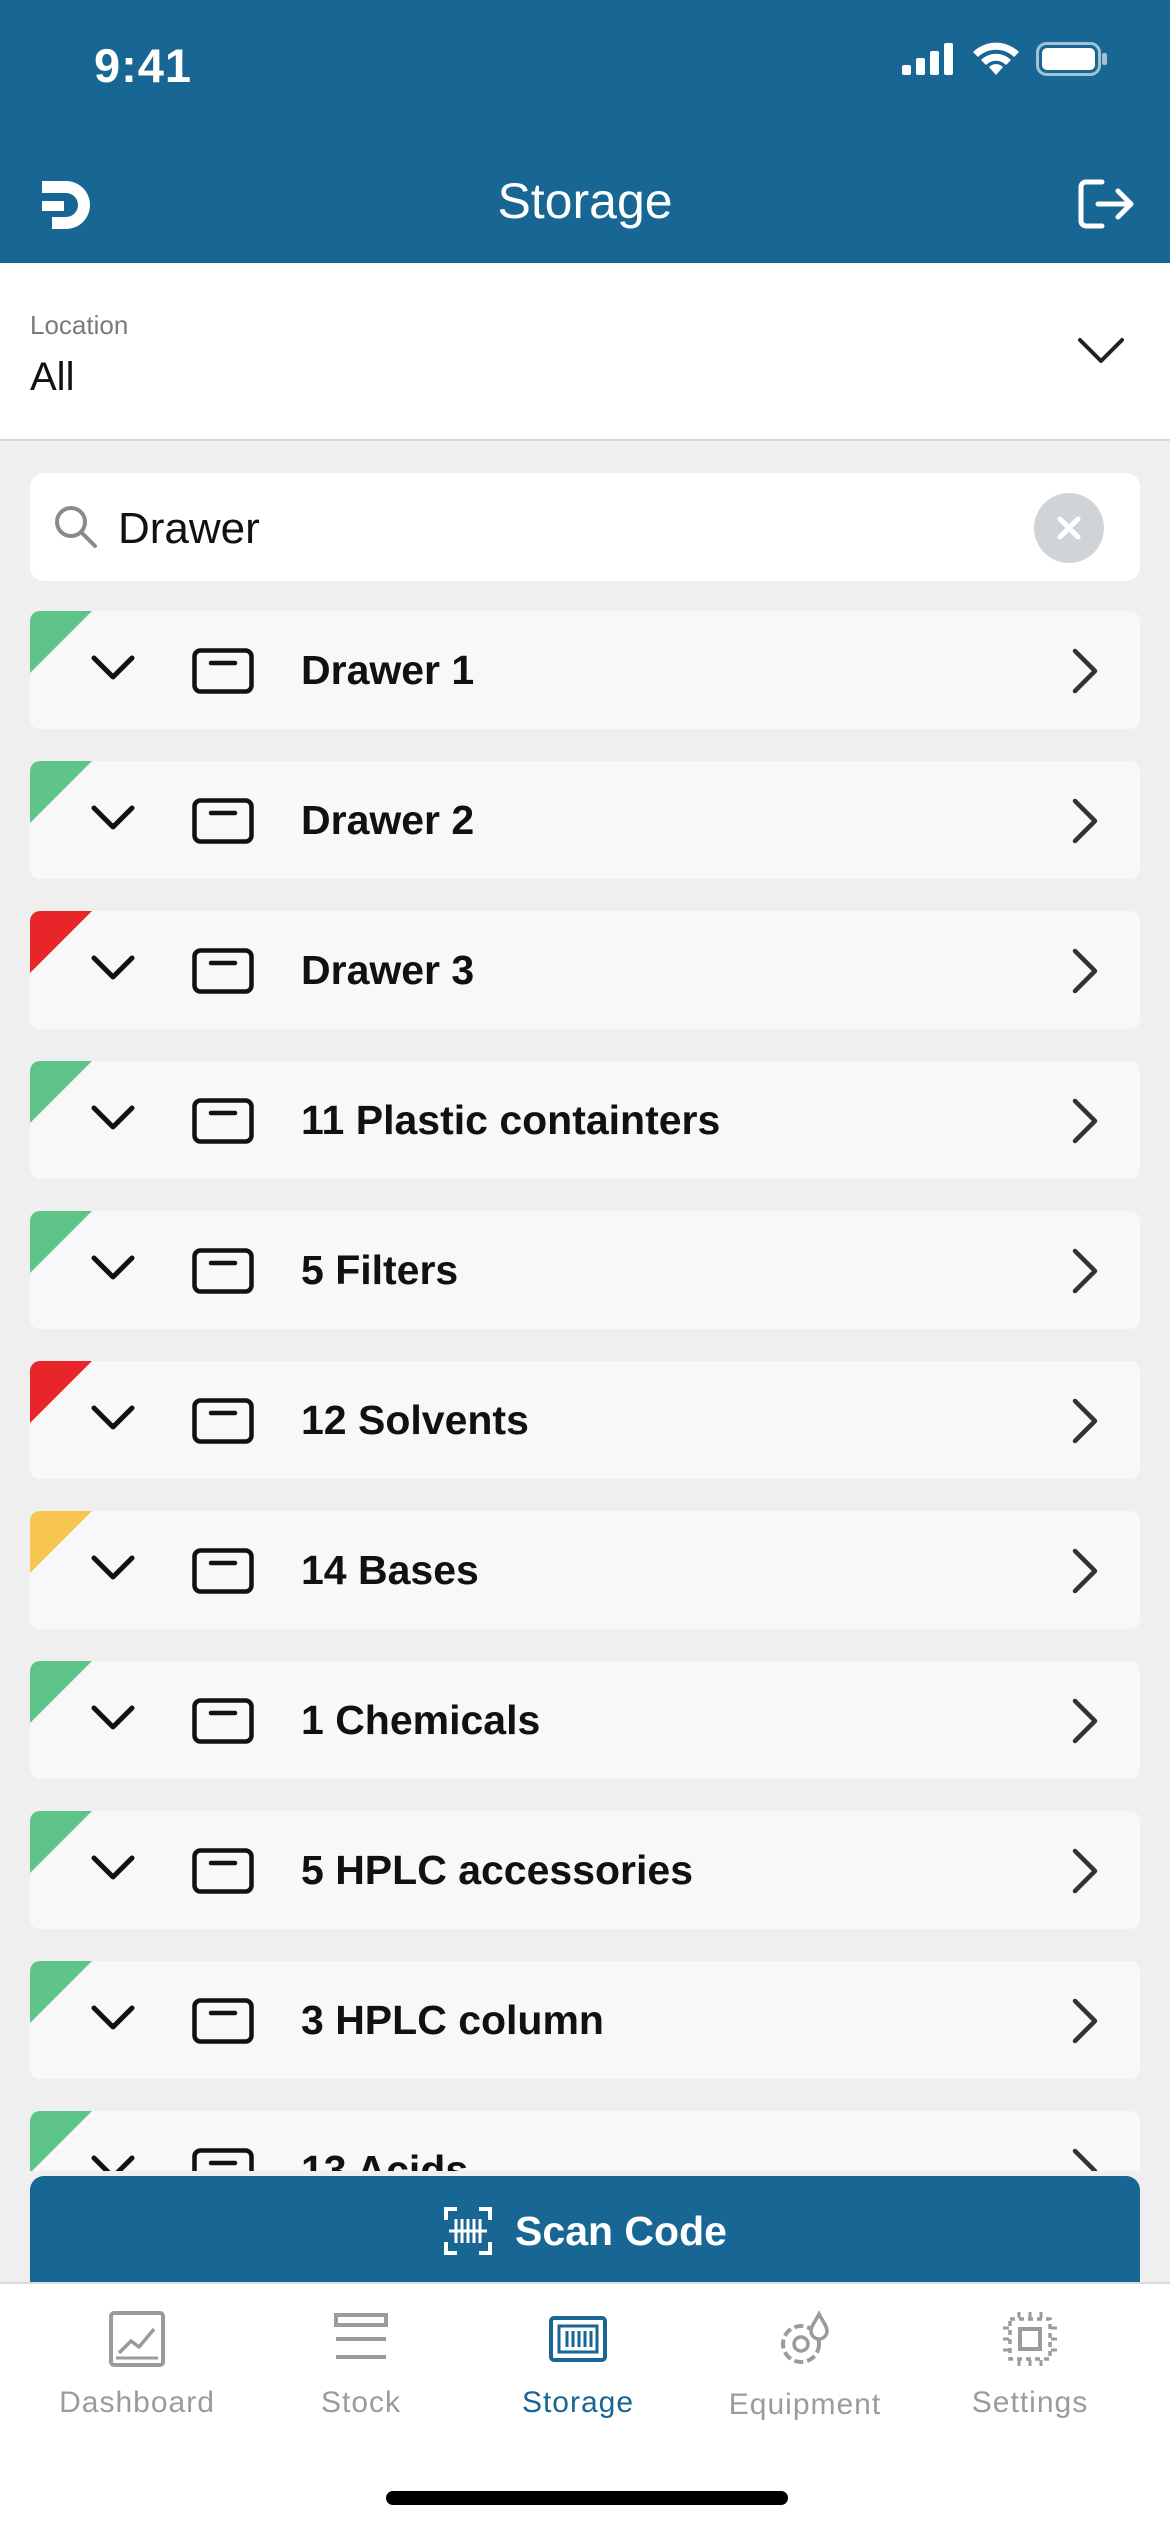 The height and width of the screenshot is (2532, 1170). I want to click on tab-dashboard: Dashboard, so click(137, 2365).